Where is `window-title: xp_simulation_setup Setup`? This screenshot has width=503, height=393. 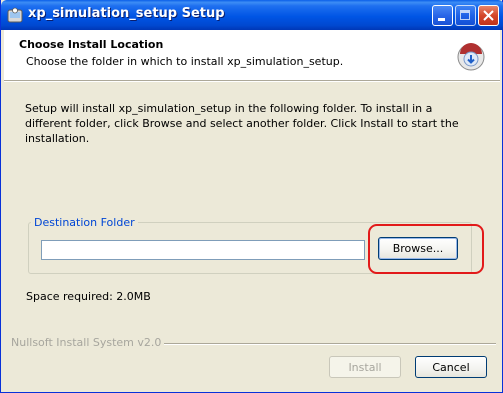 window-title: xp_simulation_setup Setup is located at coordinates (126, 13).